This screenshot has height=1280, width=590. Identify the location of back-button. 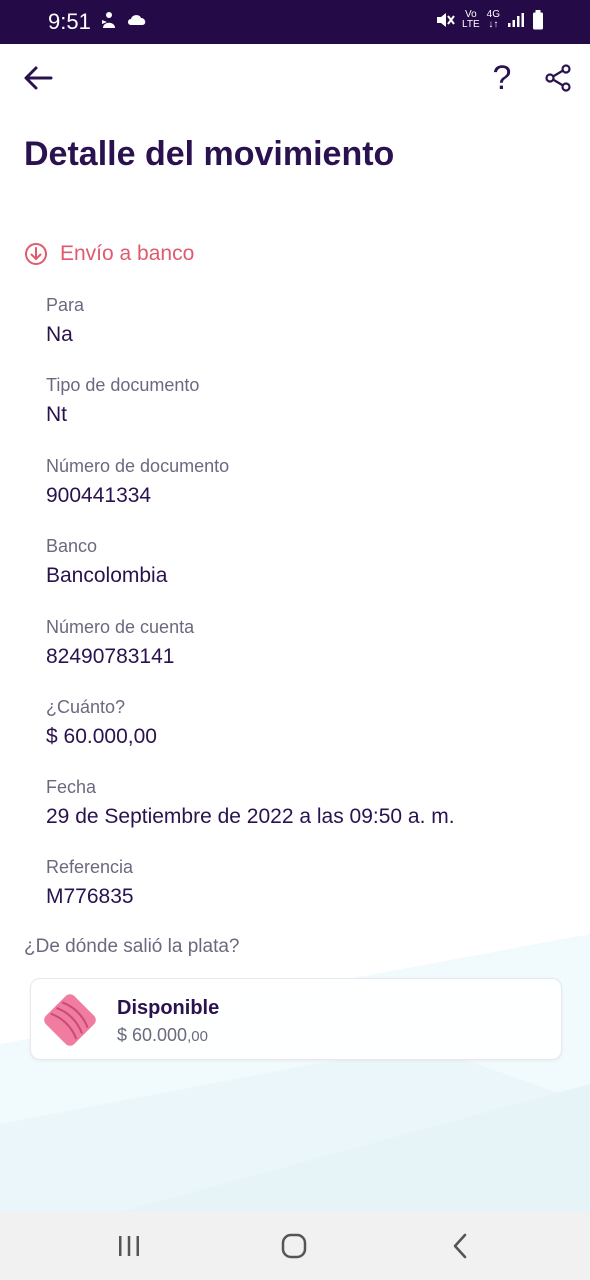
(38, 78).